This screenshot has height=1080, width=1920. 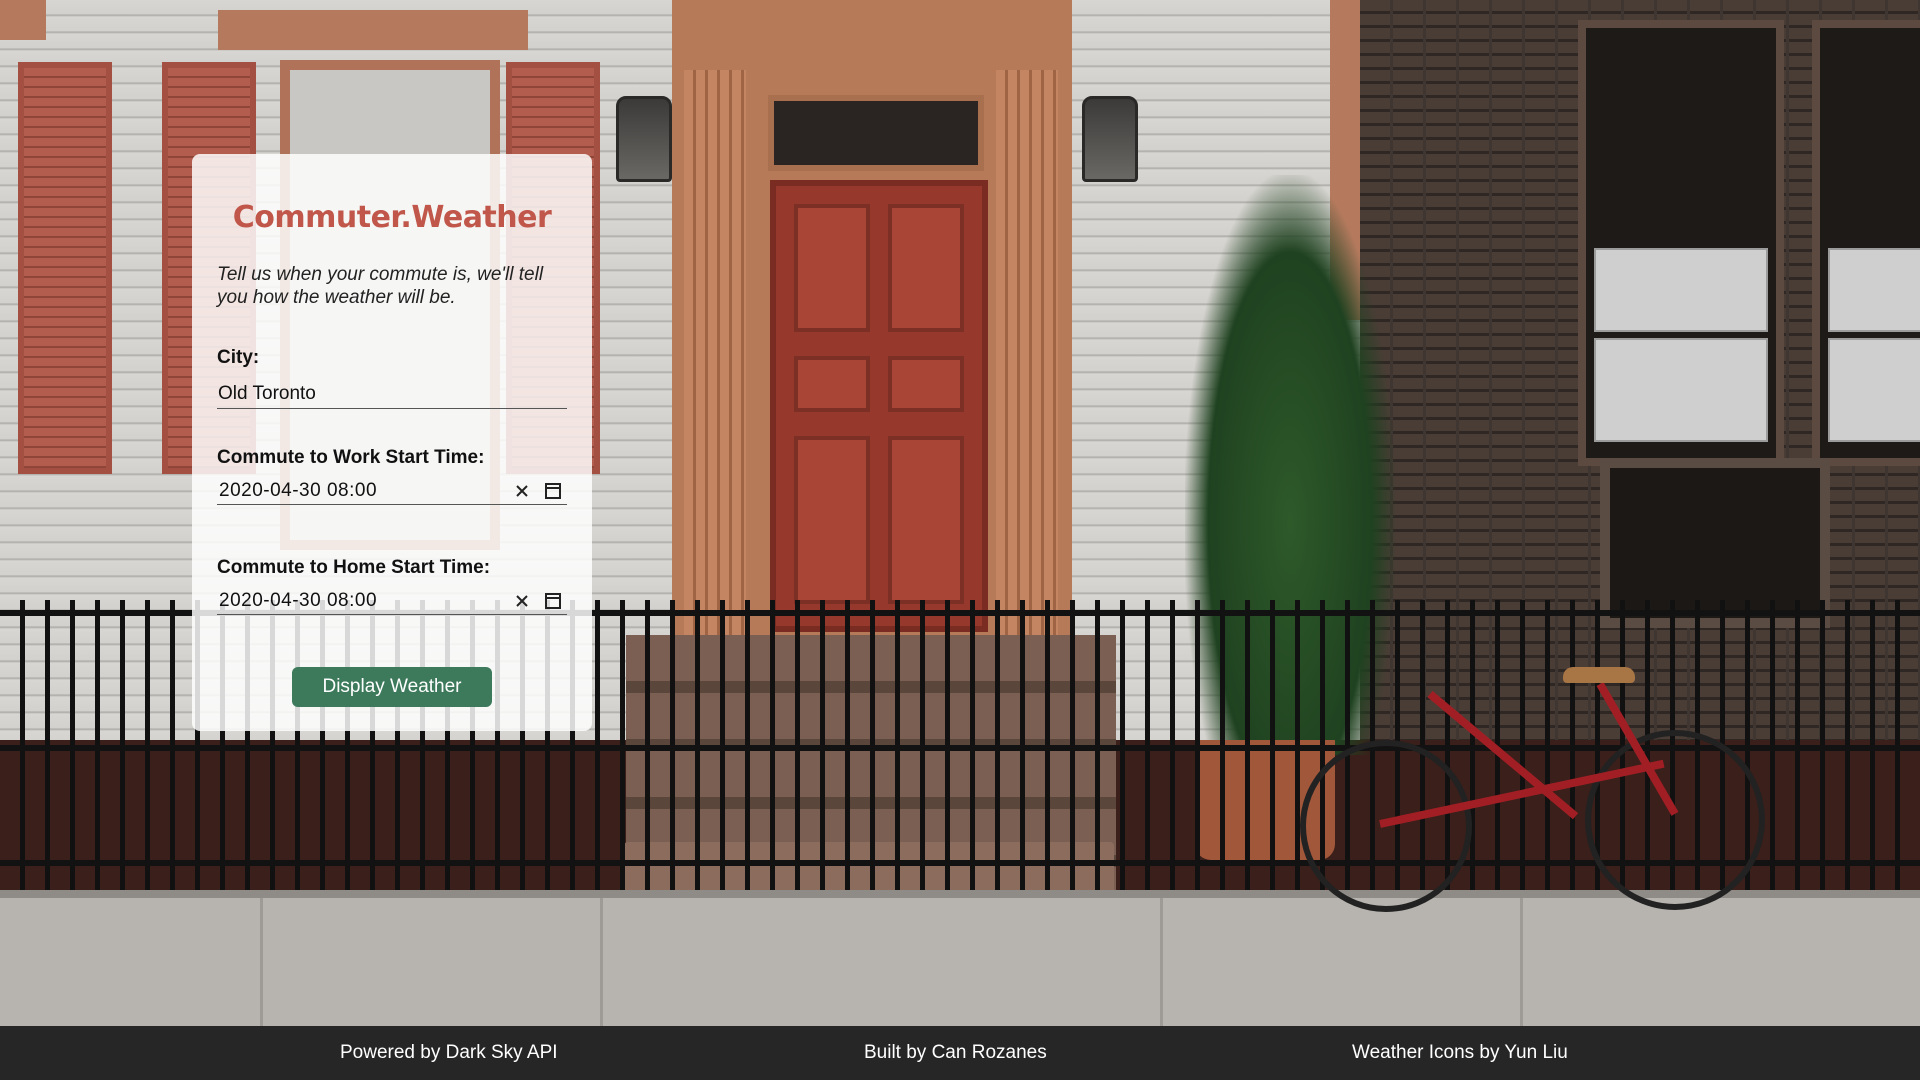 I want to click on submit-row: Display Weather, so click(x=392, y=687).